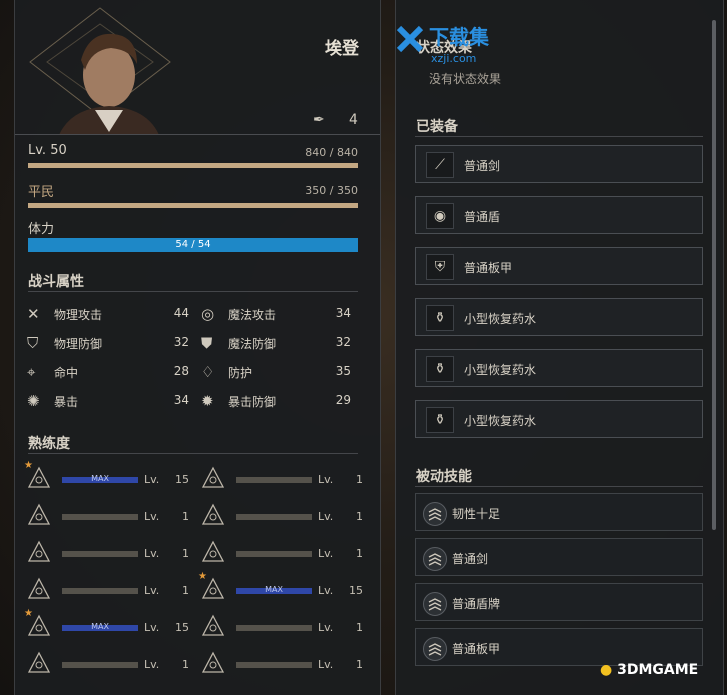  I want to click on eye-skill-icon, so click(213, 552).